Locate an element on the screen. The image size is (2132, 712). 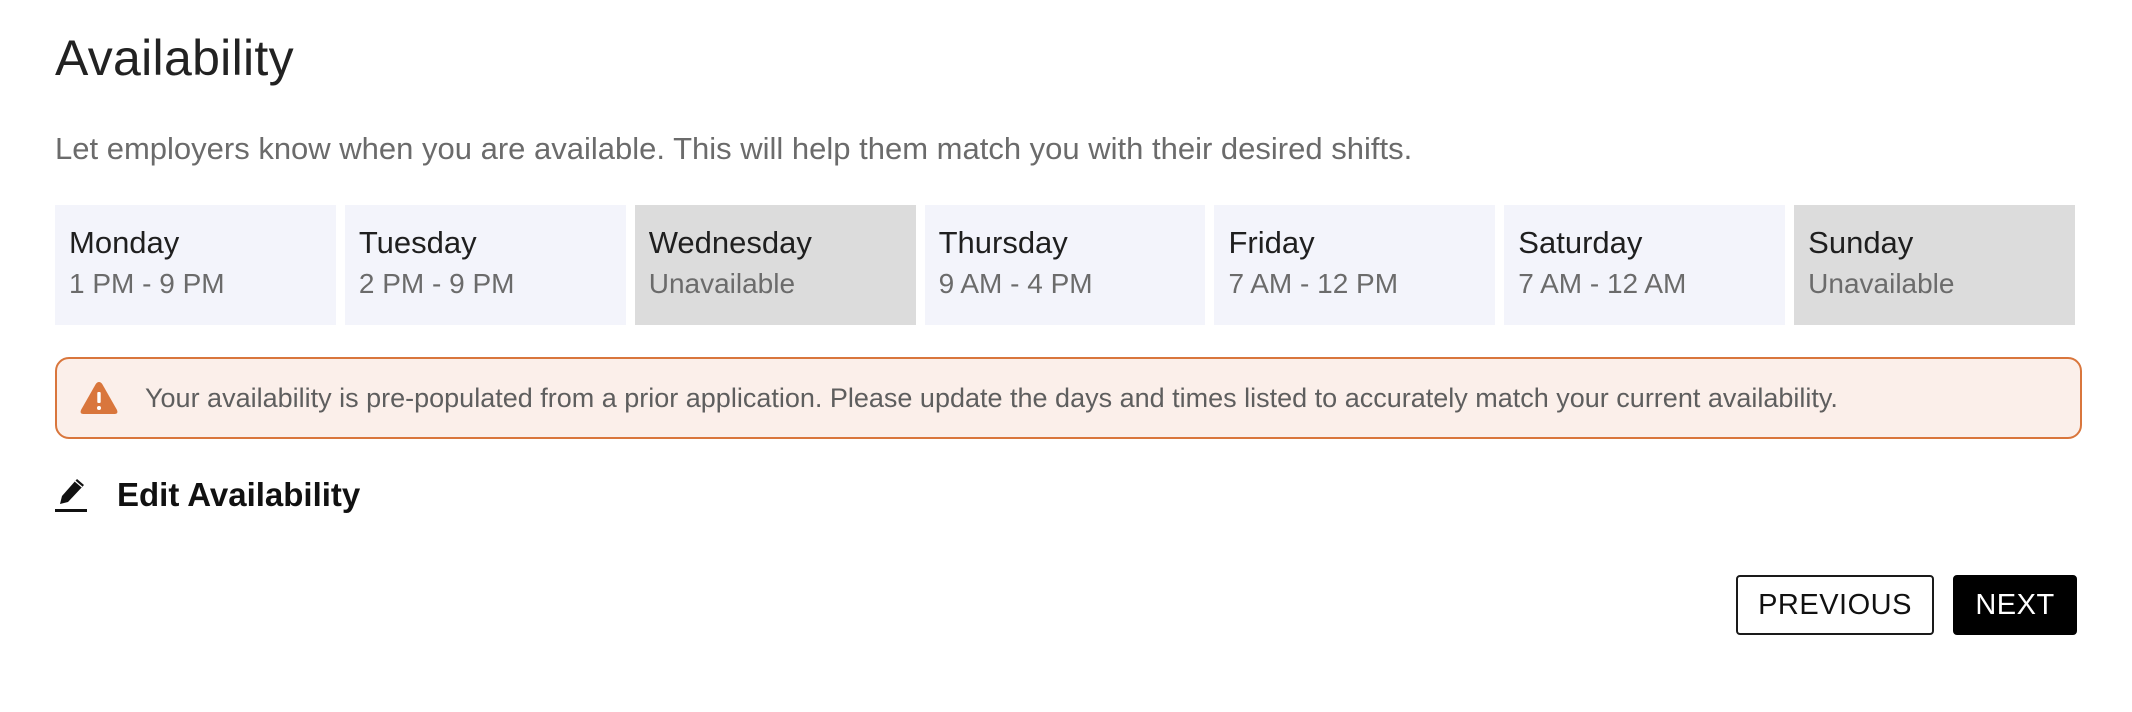
day-card-saturday: Saturday 7 AM - 12 AM is located at coordinates (1645, 265).